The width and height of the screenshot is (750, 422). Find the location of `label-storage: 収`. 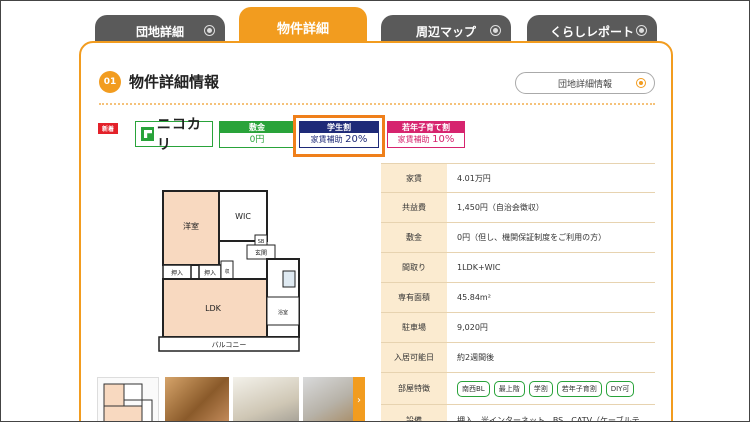

label-storage: 収 is located at coordinates (226, 271).